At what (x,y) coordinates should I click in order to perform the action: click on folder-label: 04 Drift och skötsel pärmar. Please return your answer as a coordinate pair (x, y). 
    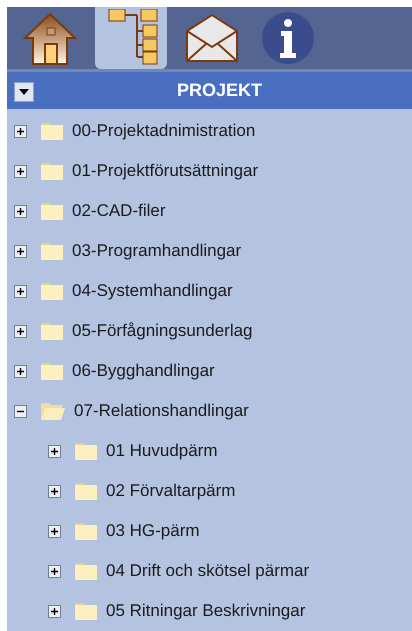
    Looking at the image, I should click on (208, 571).